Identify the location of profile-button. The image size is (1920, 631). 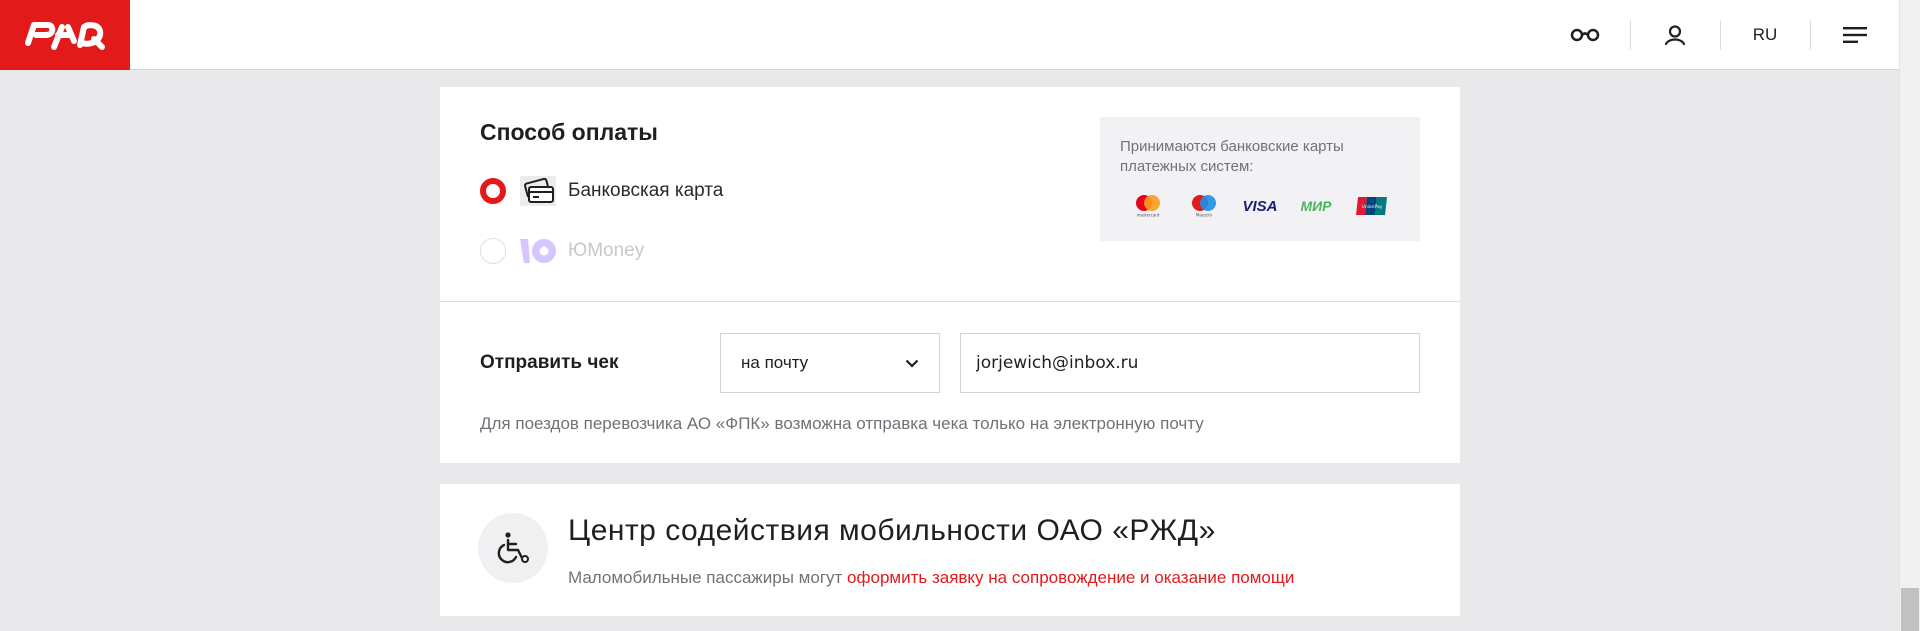
(1675, 35).